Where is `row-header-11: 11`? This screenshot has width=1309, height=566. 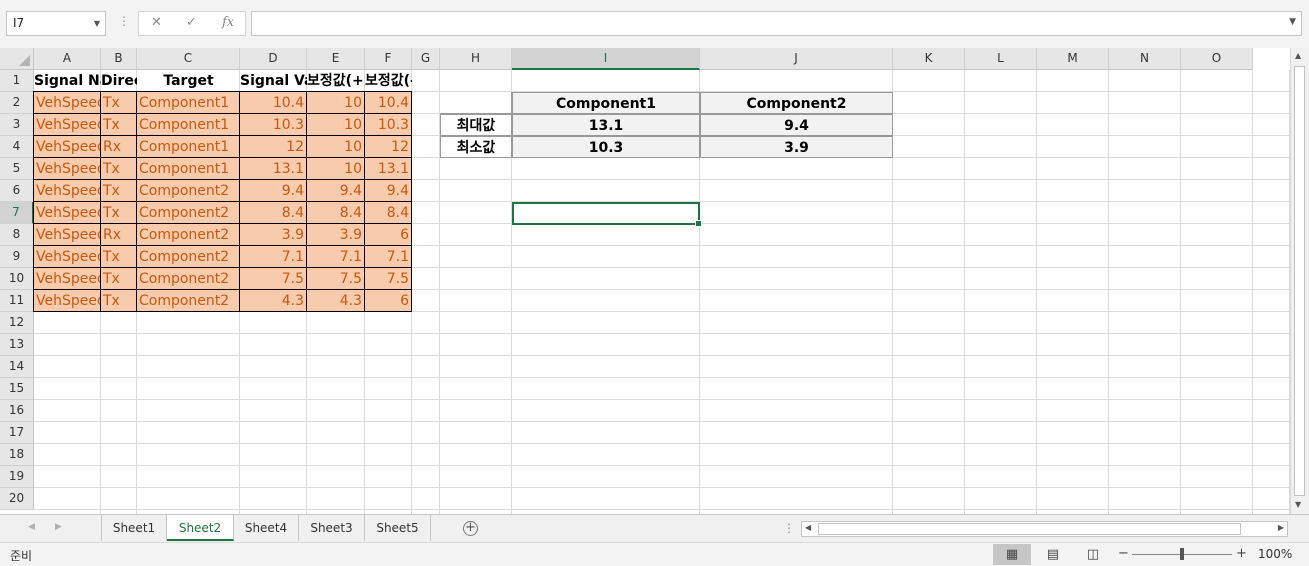 row-header-11: 11 is located at coordinates (17, 301).